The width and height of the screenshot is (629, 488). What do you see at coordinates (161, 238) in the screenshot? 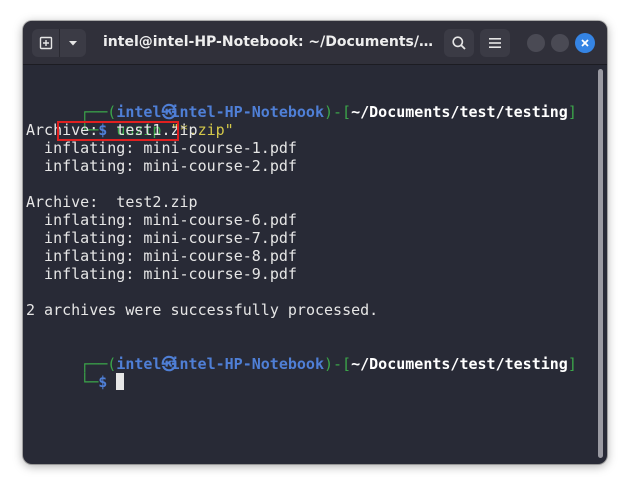
I see `output-line: inflating: mini-course-7.pdf` at bounding box center [161, 238].